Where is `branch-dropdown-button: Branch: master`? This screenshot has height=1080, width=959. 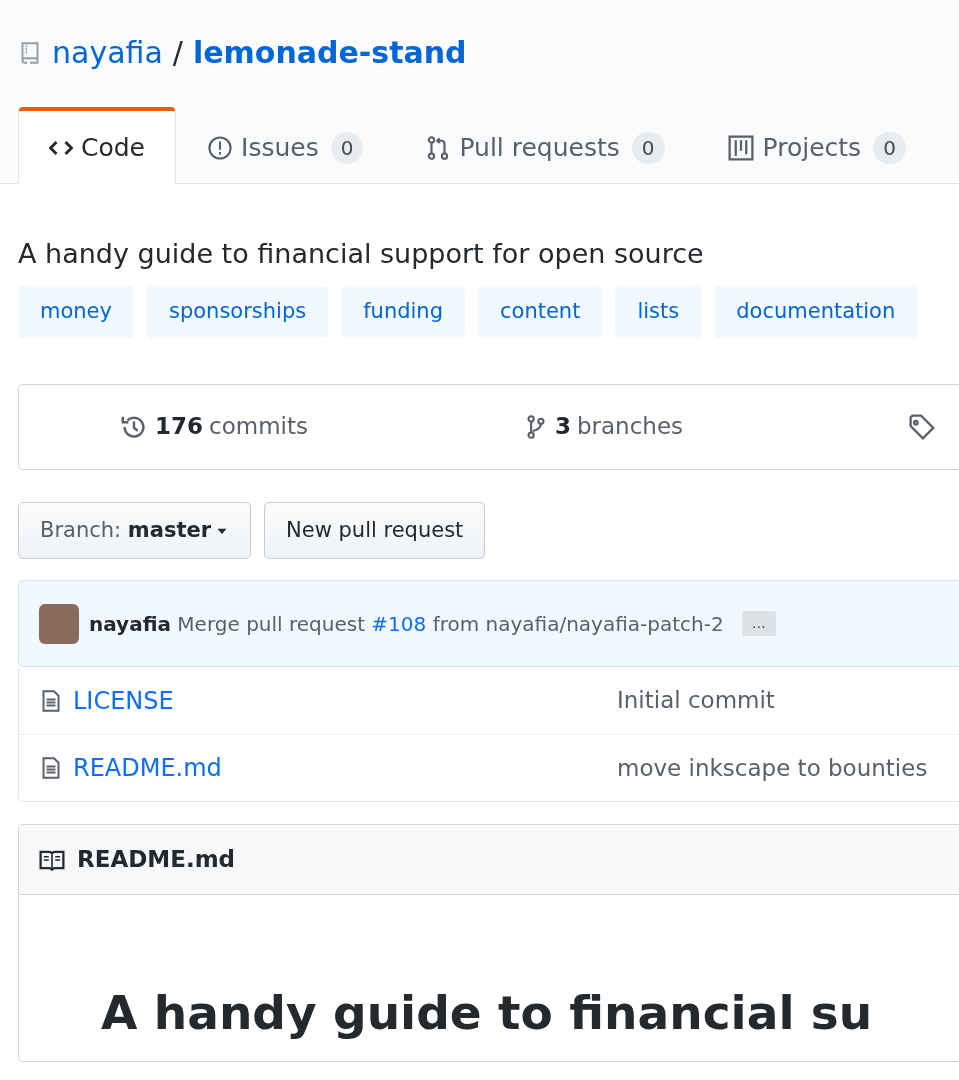
branch-dropdown-button: Branch: master is located at coordinates (135, 530).